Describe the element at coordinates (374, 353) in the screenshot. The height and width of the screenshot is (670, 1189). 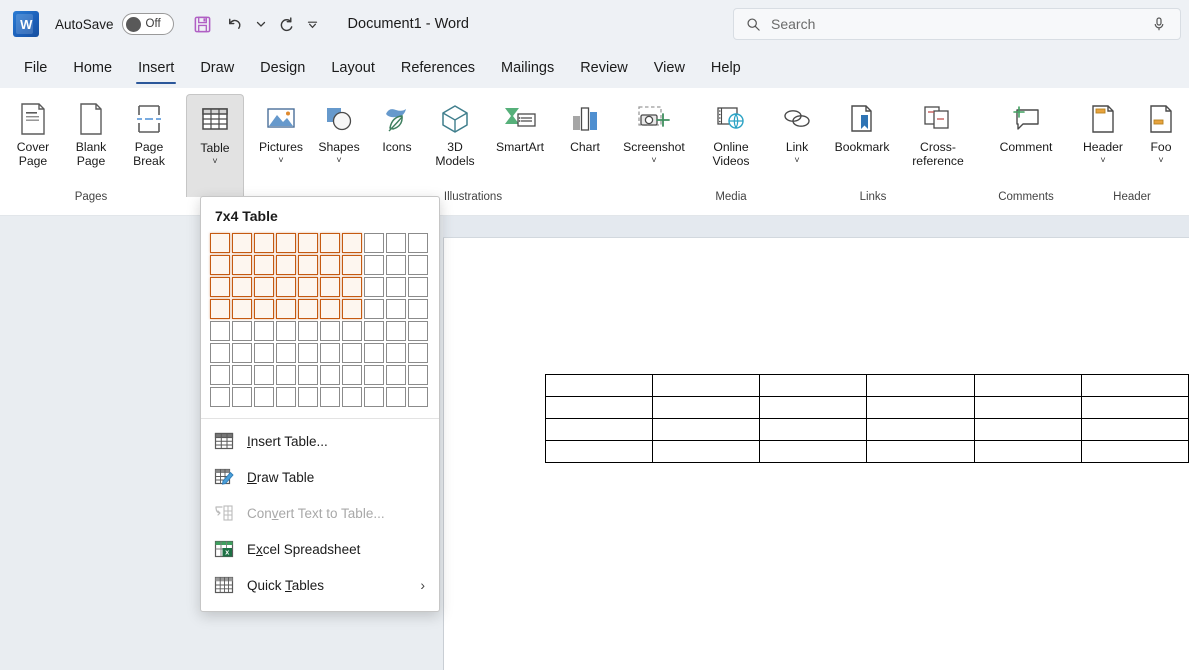
I see `table-size-cell-8x6` at that location.